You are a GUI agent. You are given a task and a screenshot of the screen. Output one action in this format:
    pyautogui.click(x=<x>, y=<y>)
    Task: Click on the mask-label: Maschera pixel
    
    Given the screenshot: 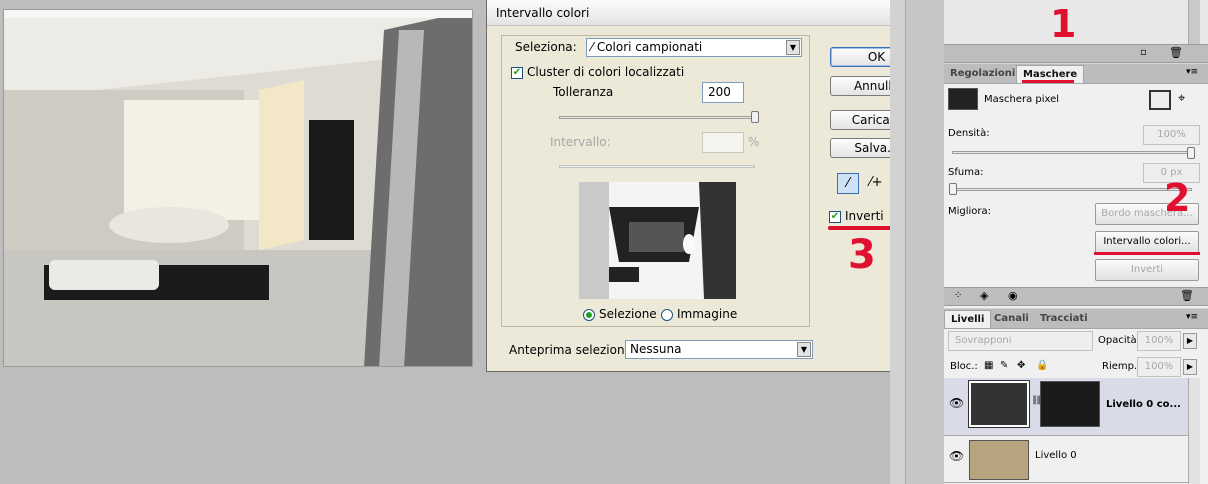 What is the action you would take?
    pyautogui.click(x=1022, y=99)
    